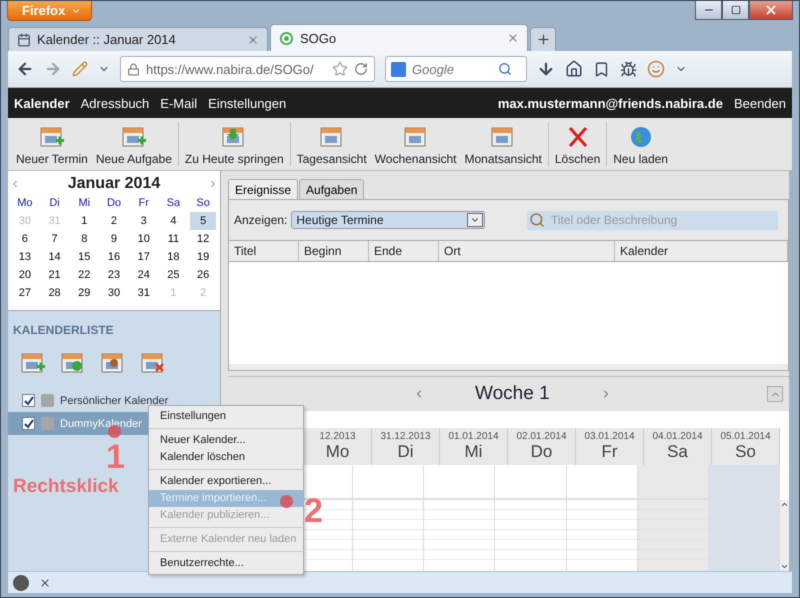 Image resolution: width=800 pixels, height=598 pixels. What do you see at coordinates (143, 239) in the screenshot?
I see `calendar-day: 10` at bounding box center [143, 239].